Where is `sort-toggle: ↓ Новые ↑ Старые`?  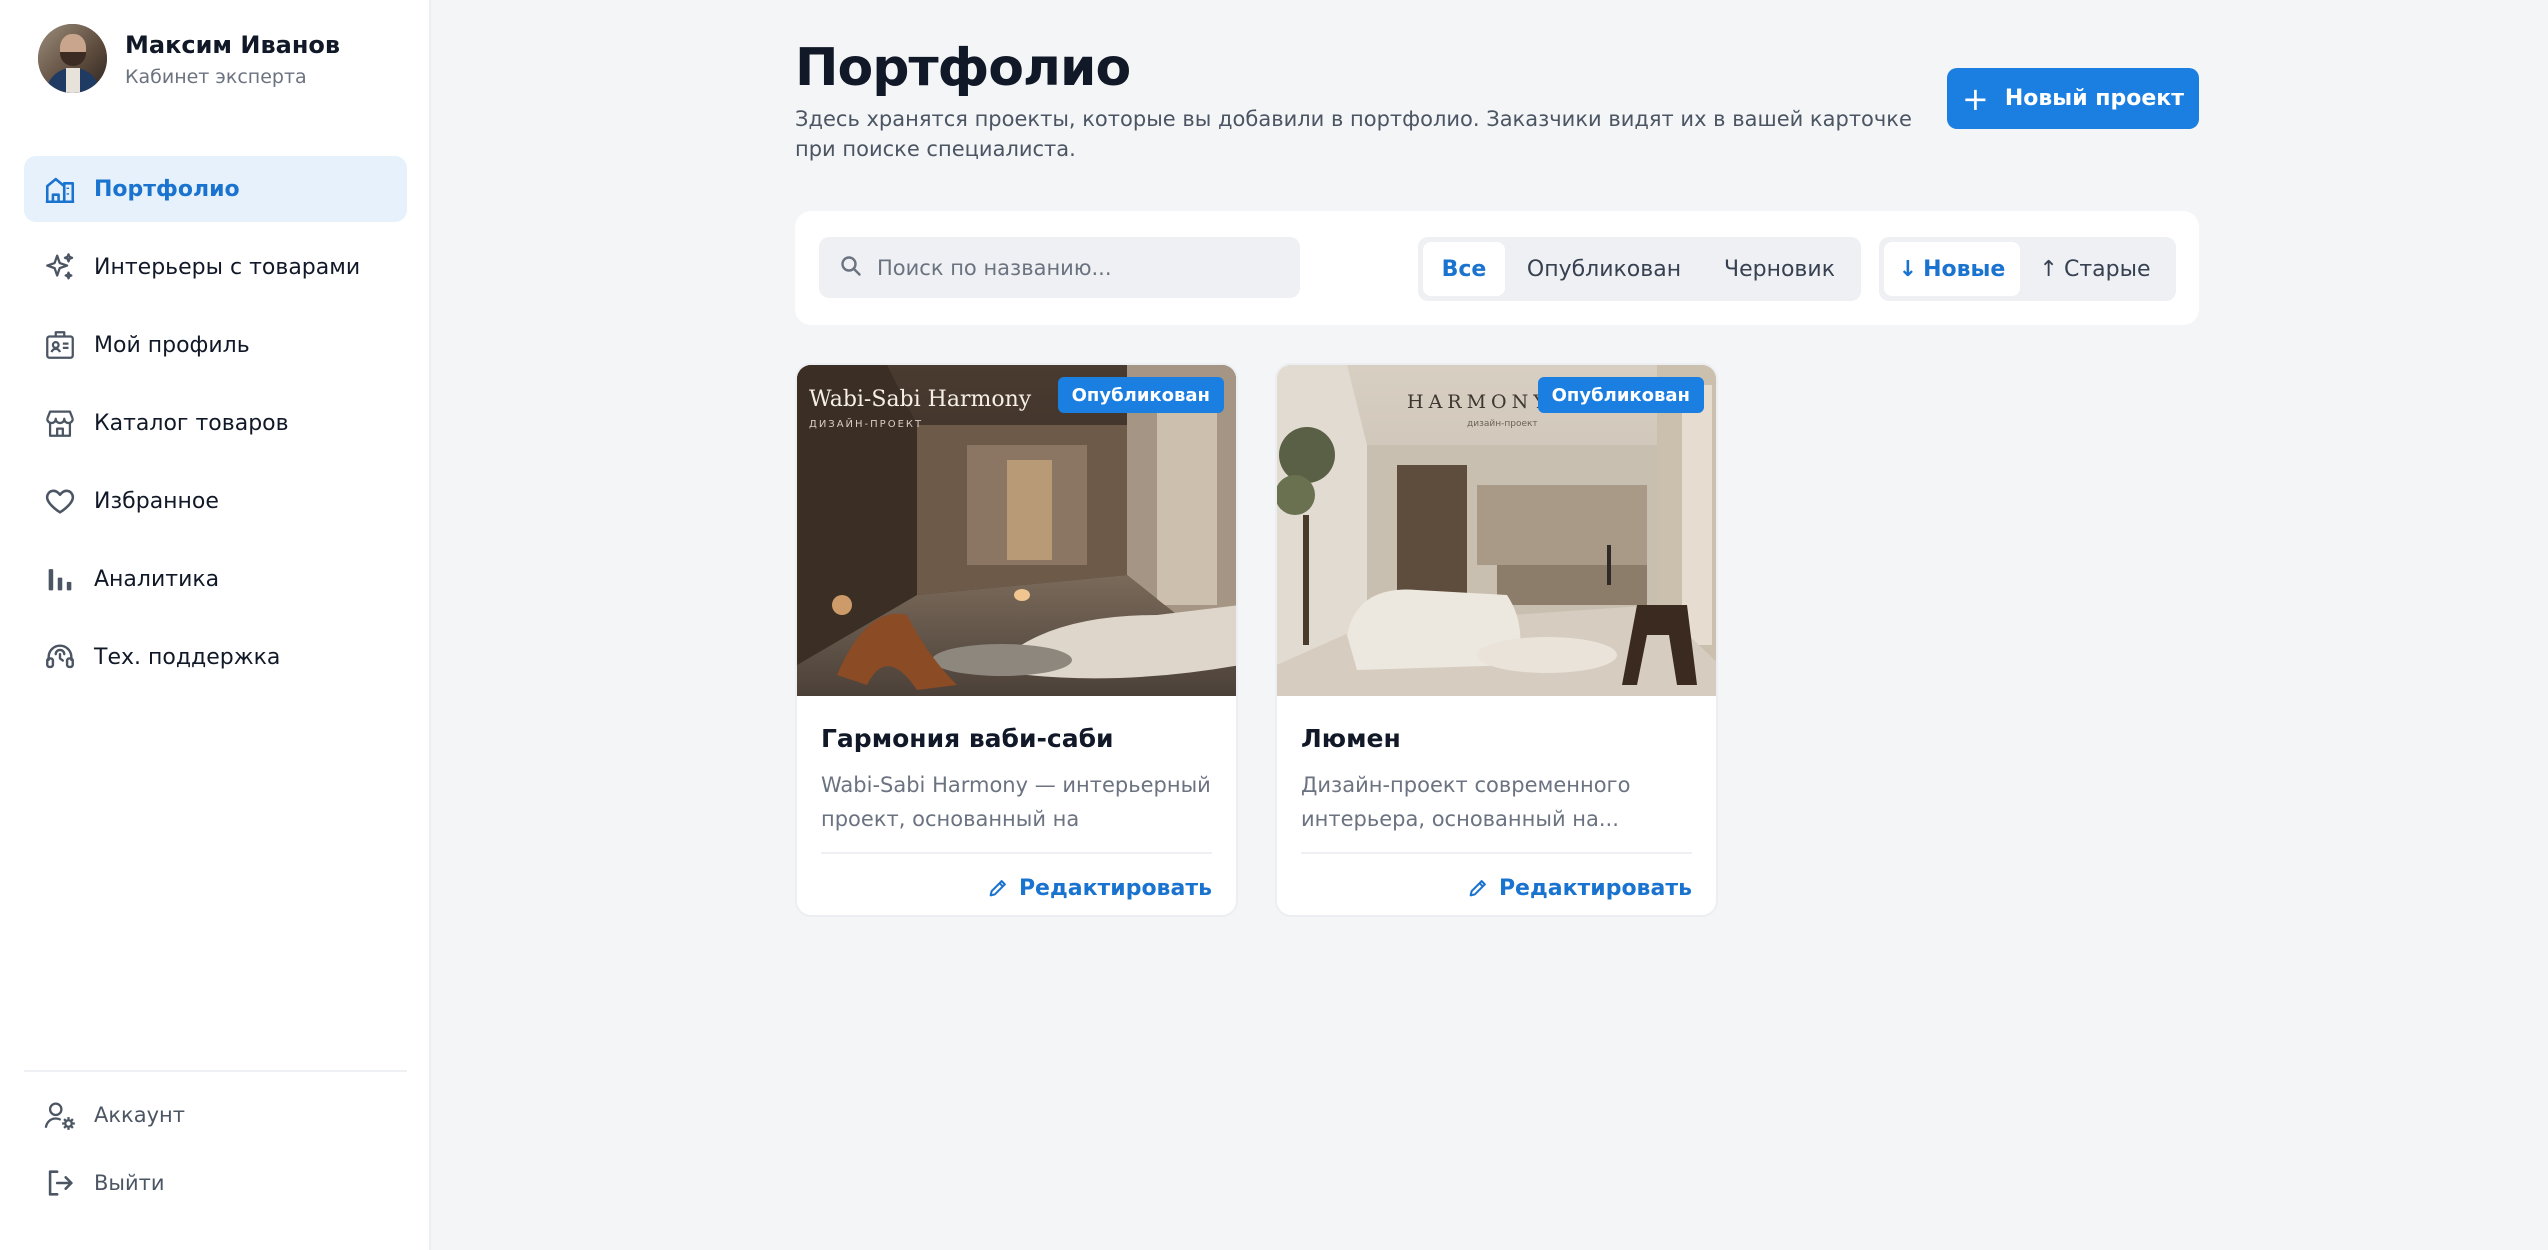 sort-toggle: ↓ Новые ↑ Старые is located at coordinates (2027, 269).